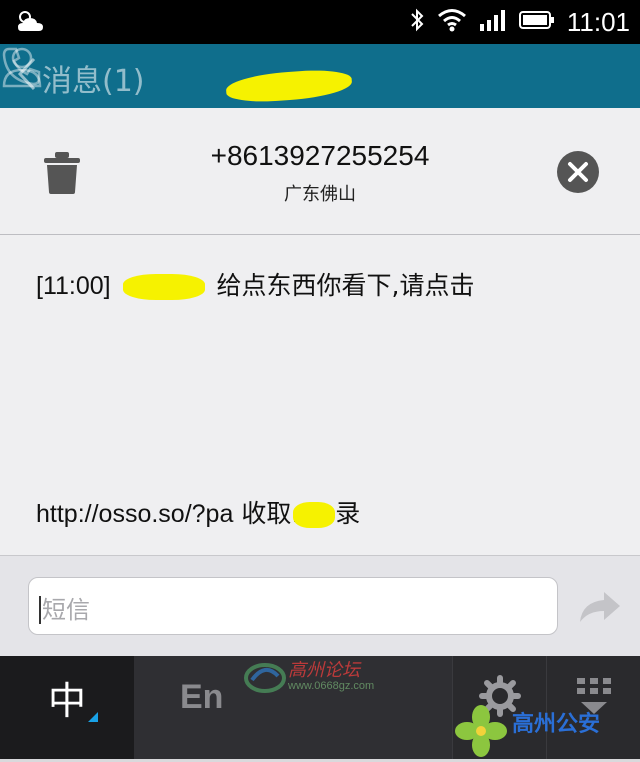  What do you see at coordinates (600, 609) in the screenshot?
I see `send-arrow-icon` at bounding box center [600, 609].